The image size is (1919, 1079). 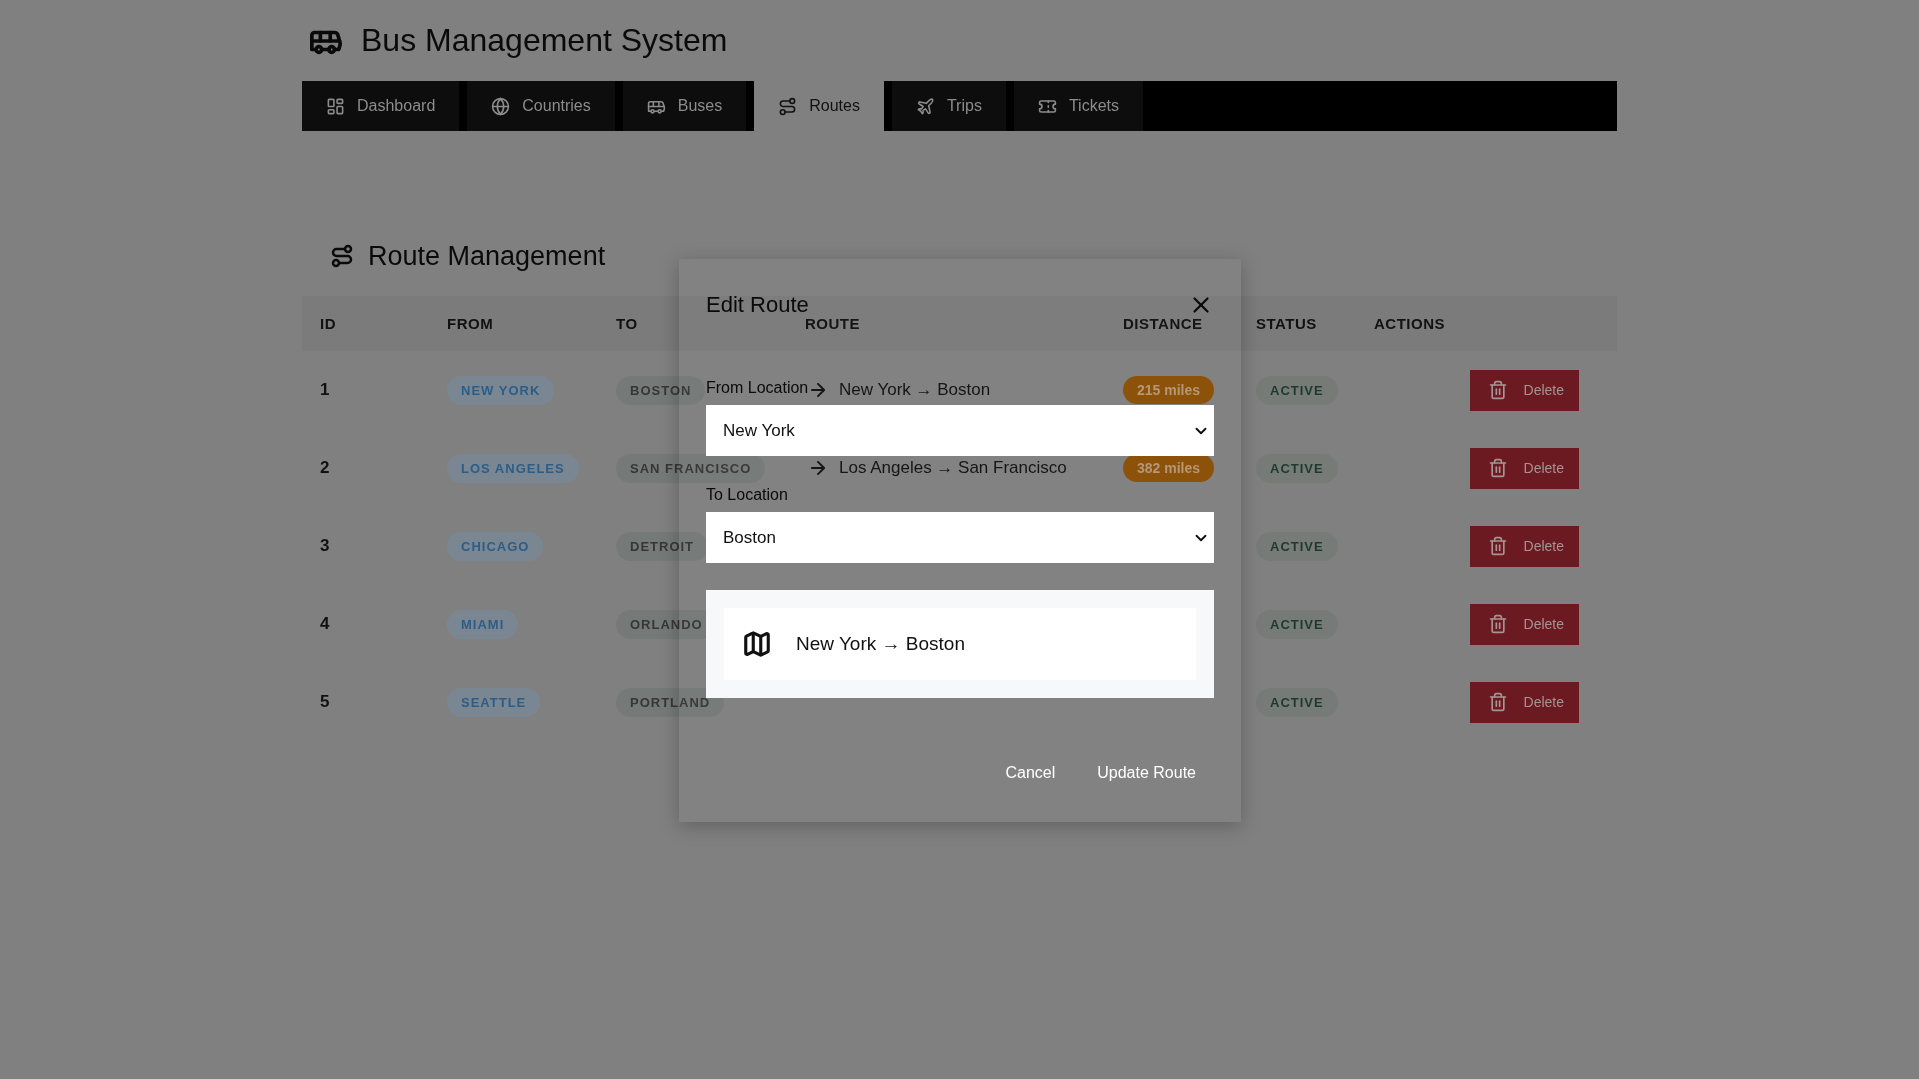 What do you see at coordinates (757, 388) in the screenshot?
I see `field-label: From Location` at bounding box center [757, 388].